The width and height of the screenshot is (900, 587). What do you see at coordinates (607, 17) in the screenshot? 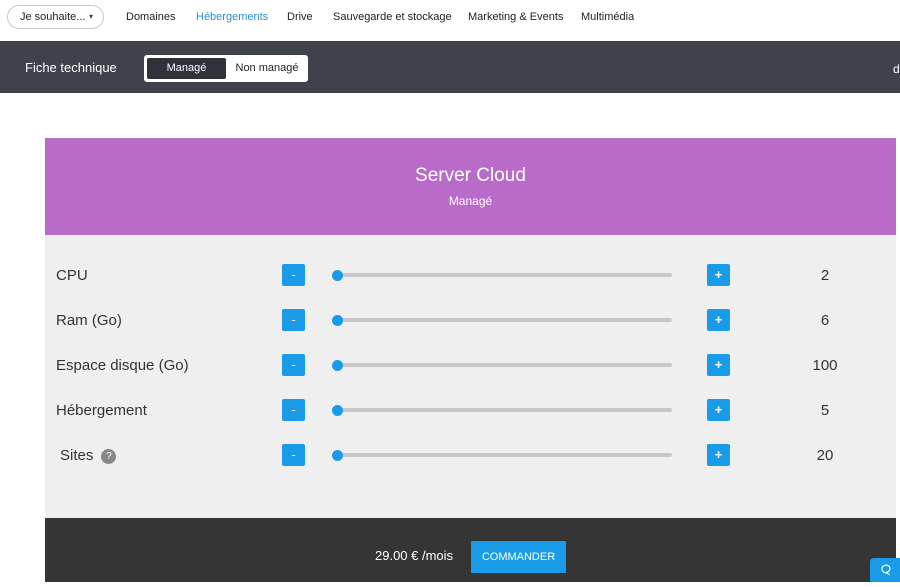
I see `nav-link-multimedia: Multimédia` at bounding box center [607, 17].